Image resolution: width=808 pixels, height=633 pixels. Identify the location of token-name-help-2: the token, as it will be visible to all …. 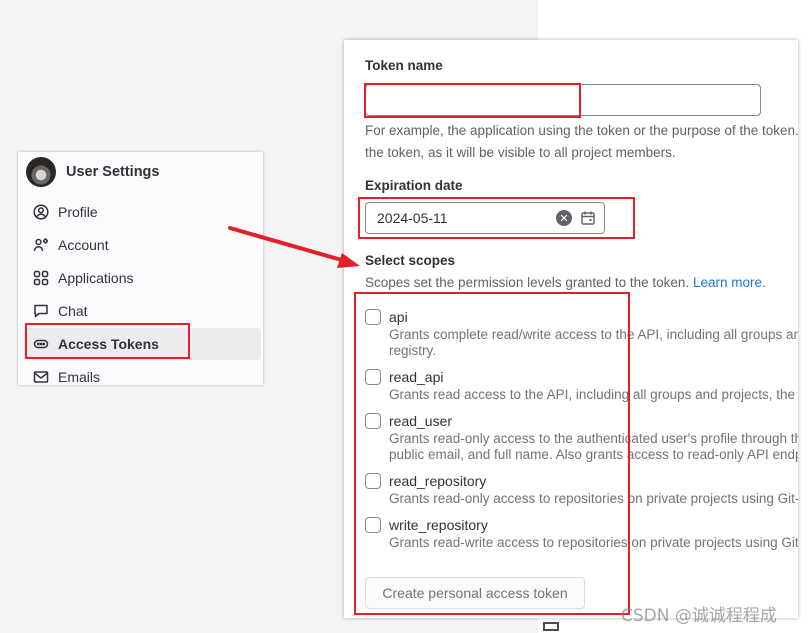
(520, 152).